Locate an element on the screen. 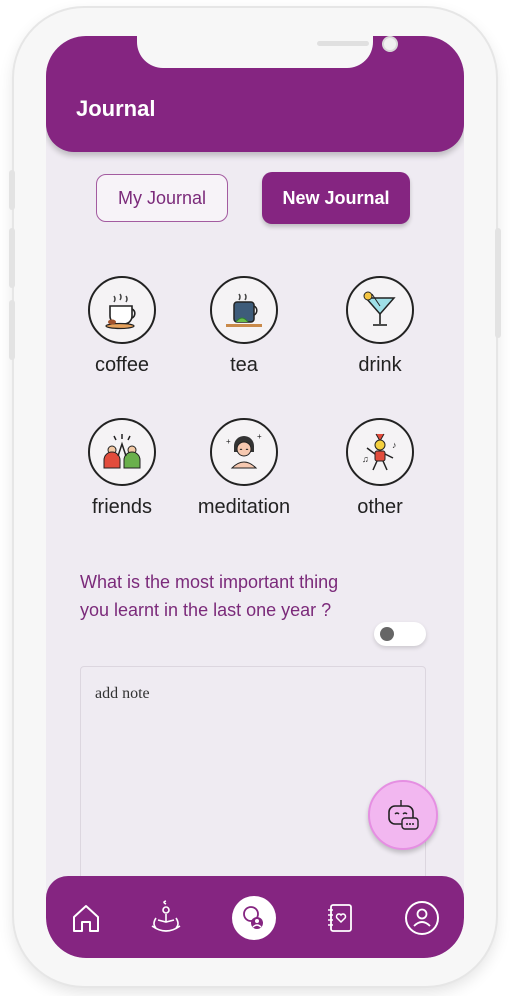  robot-chat-icon is located at coordinates (403, 815).